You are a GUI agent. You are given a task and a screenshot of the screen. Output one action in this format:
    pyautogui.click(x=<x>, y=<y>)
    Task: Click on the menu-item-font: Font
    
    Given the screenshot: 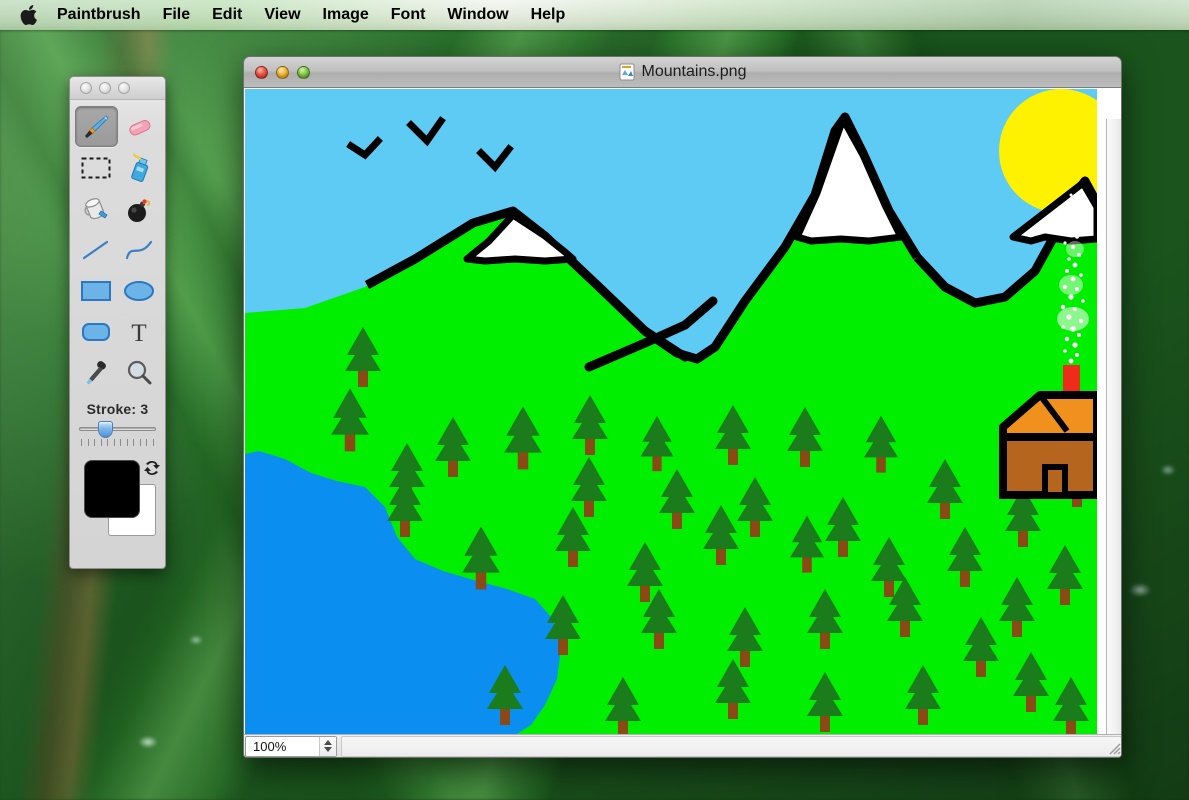 What is the action you would take?
    pyautogui.click(x=408, y=15)
    